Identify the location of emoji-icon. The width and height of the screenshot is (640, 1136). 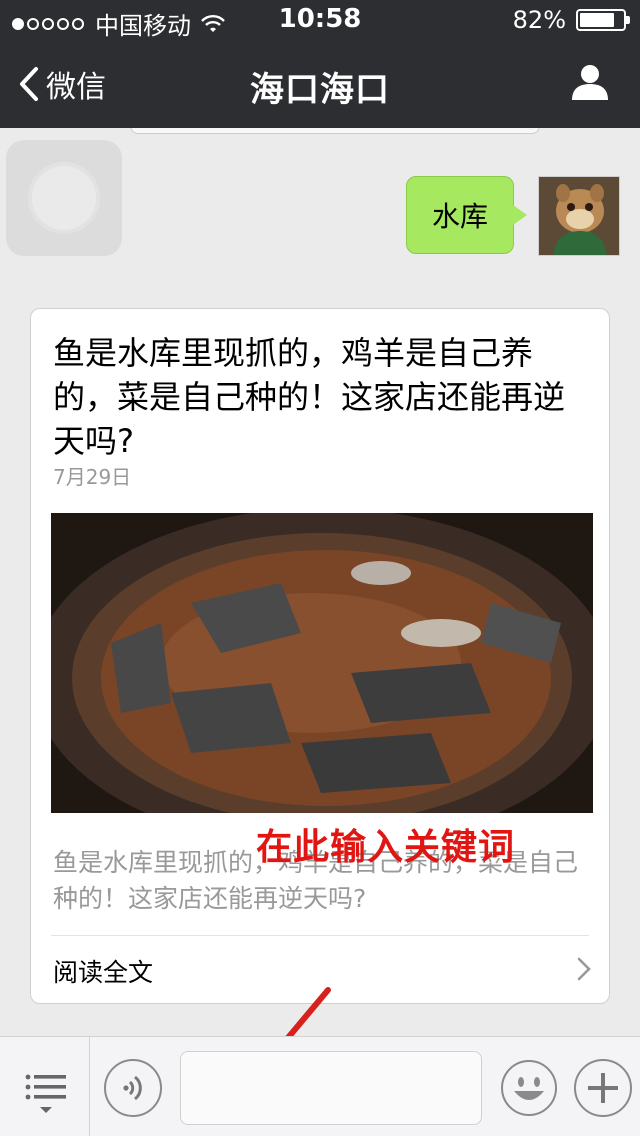
(529, 1088).